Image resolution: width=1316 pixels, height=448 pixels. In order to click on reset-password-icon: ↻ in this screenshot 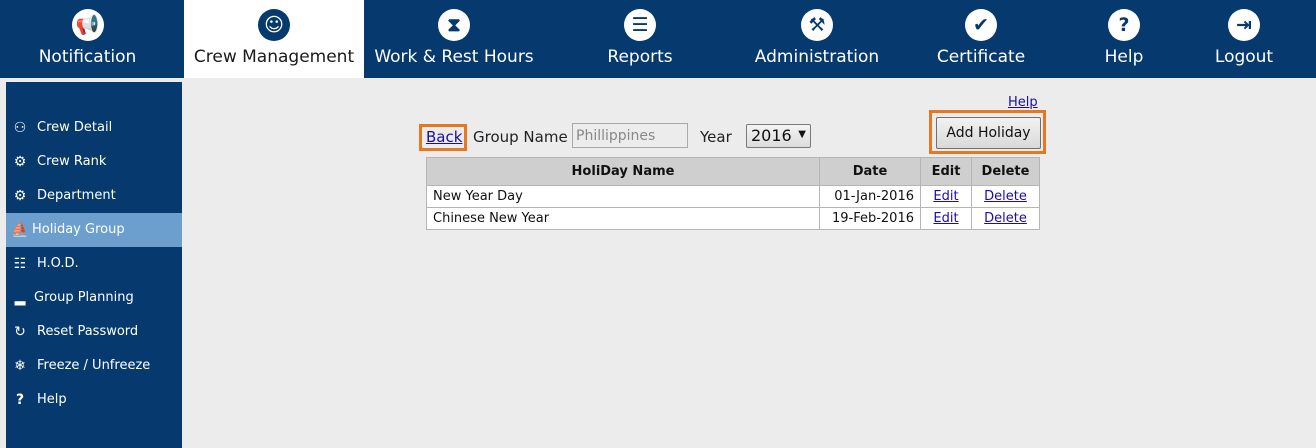, I will do `click(20, 332)`.